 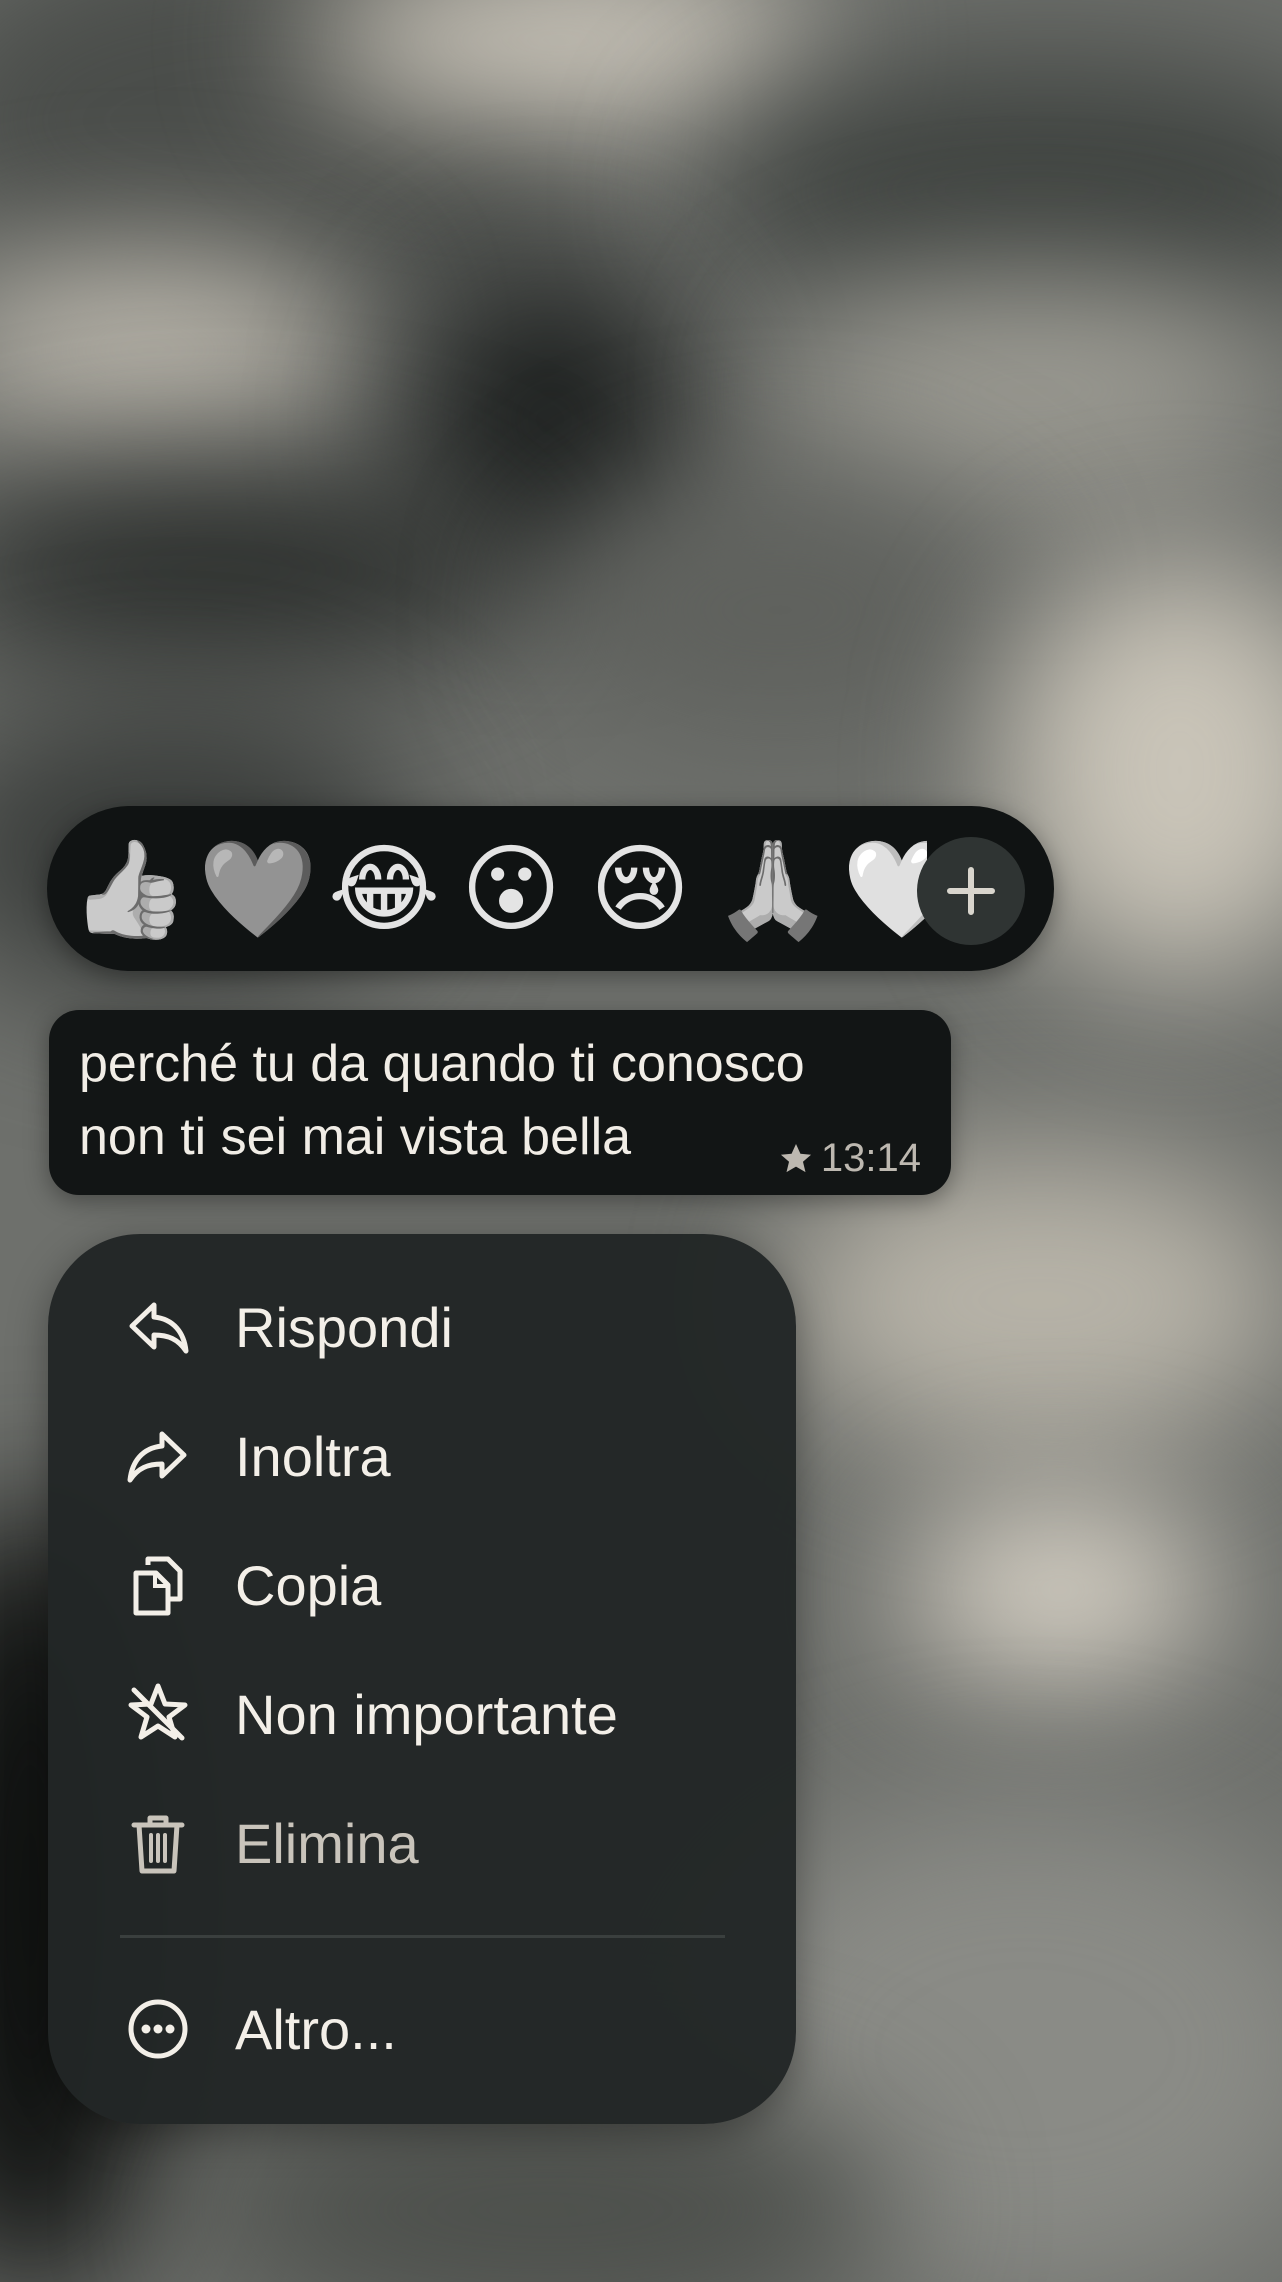 I want to click on menu-item-label: Elimina, so click(x=327, y=1843).